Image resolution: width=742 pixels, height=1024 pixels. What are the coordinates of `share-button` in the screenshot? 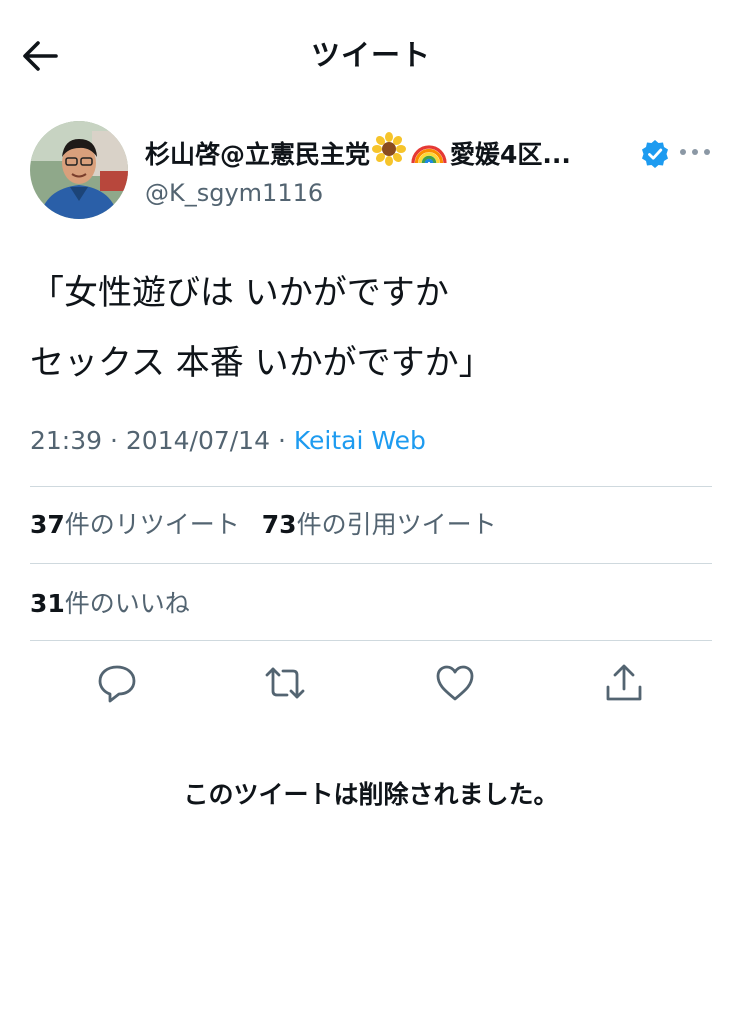 It's located at (624, 683).